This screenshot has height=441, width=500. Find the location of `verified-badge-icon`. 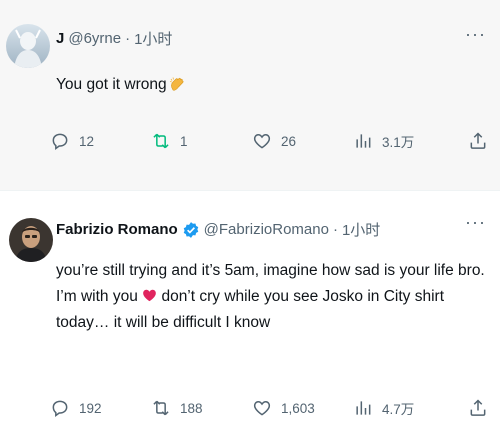

verified-badge-icon is located at coordinates (190, 229).